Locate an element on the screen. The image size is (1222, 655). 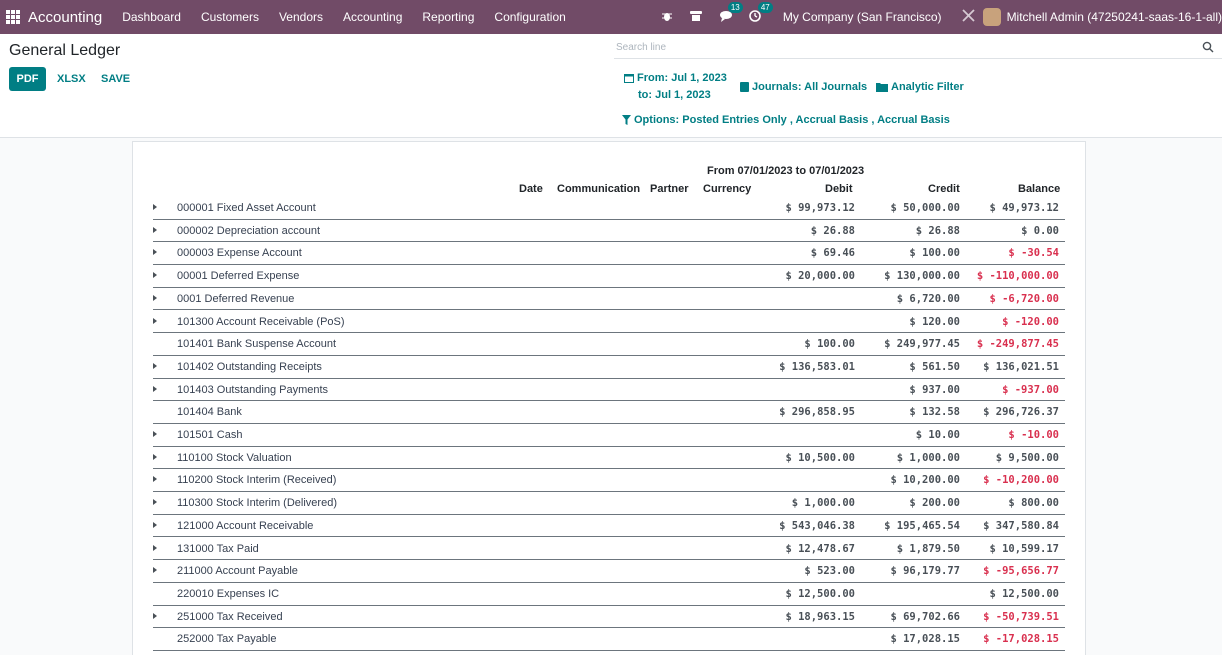
balance-cell: $ 0.00 is located at coordinates (1040, 230).